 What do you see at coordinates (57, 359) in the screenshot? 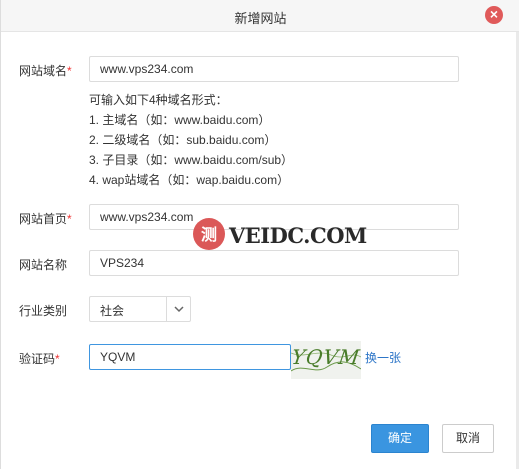
I see `captcha-required-mark: *` at bounding box center [57, 359].